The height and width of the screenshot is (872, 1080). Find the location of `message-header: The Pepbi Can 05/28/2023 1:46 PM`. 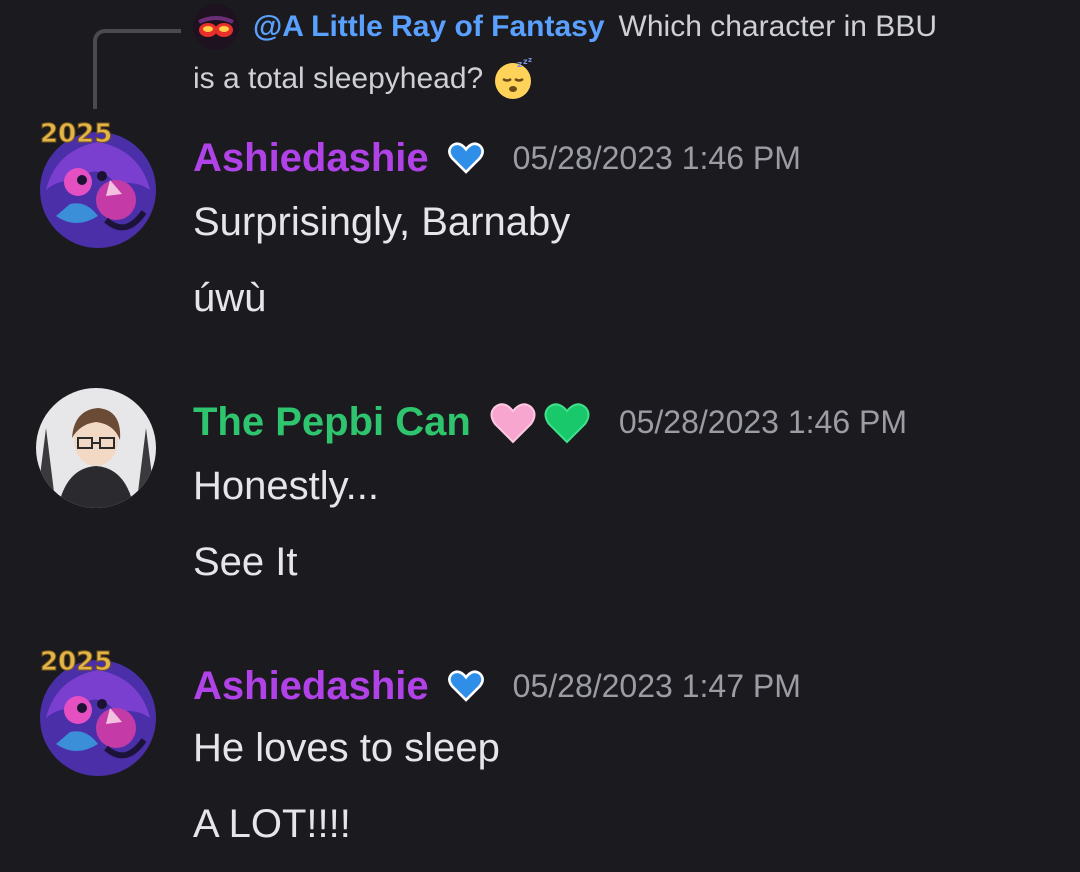

message-header: The Pepbi Can 05/28/2023 1:46 PM is located at coordinates (550, 422).